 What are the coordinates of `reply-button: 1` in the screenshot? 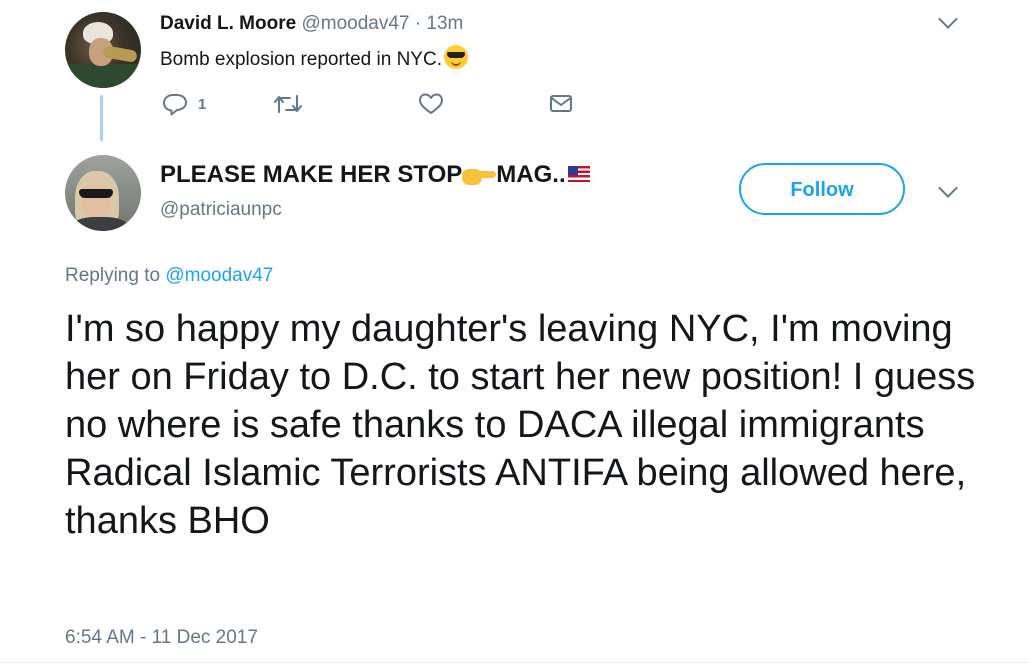 It's located at (184, 104).